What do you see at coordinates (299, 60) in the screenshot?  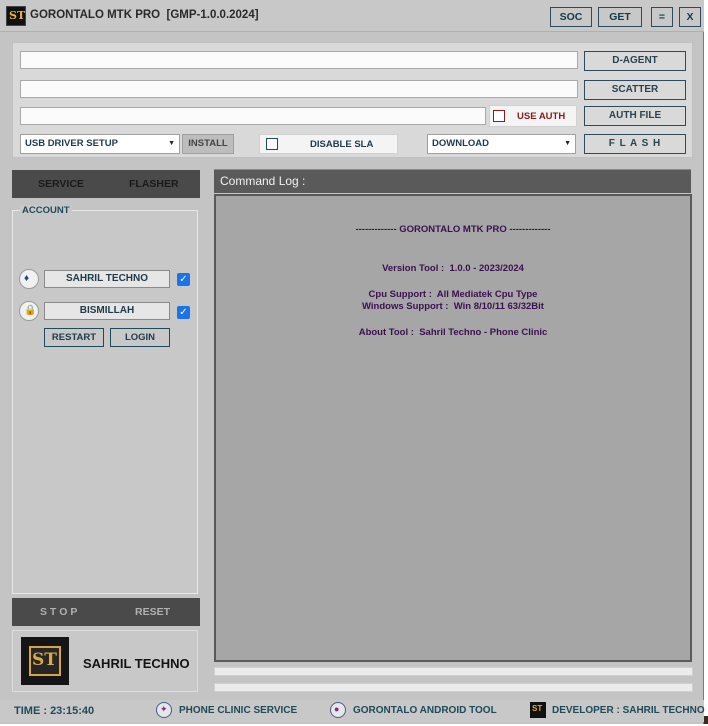 I see `d-agent-path-field` at bounding box center [299, 60].